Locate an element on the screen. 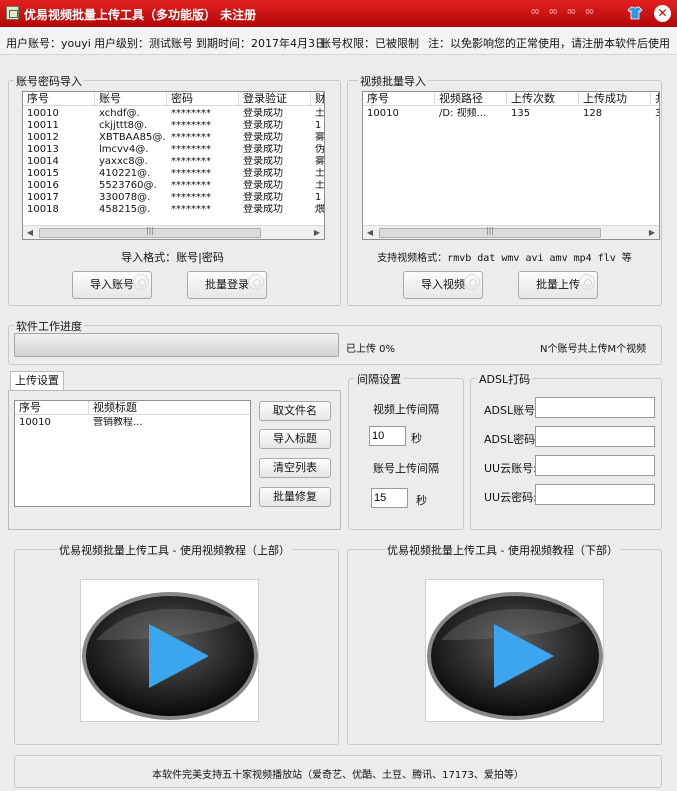 The height and width of the screenshot is (791, 677). video-list-hscroll: ◀ ▶ is located at coordinates (511, 232).